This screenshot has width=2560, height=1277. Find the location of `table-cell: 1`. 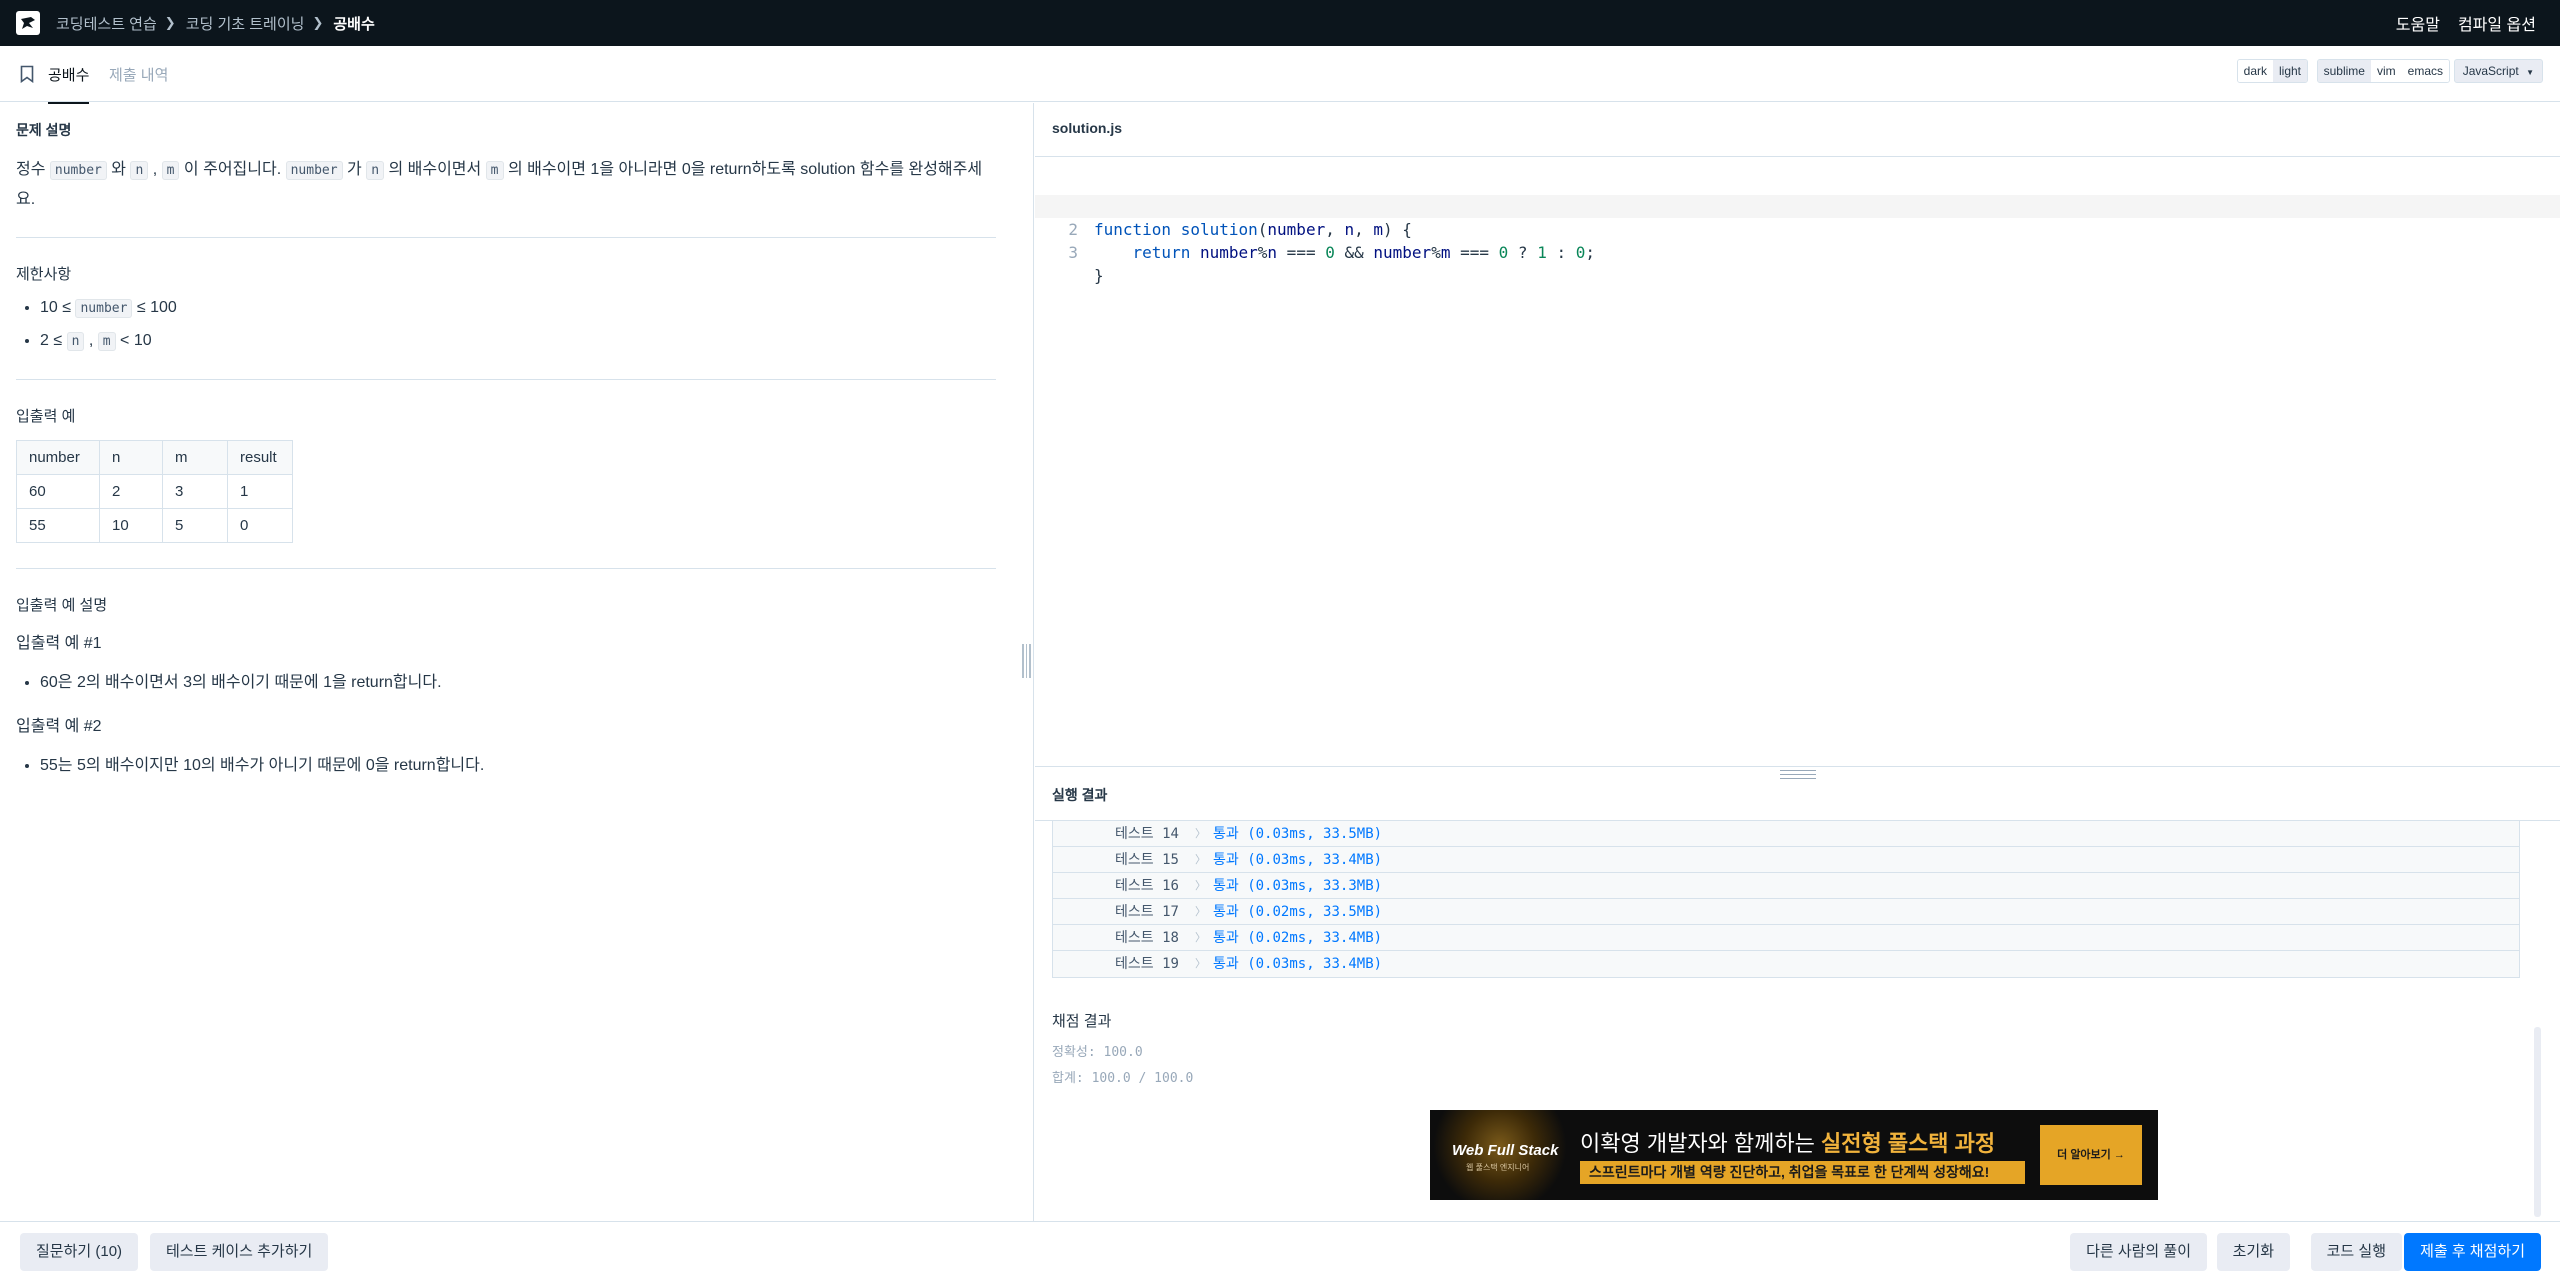

table-cell: 1 is located at coordinates (260, 491).